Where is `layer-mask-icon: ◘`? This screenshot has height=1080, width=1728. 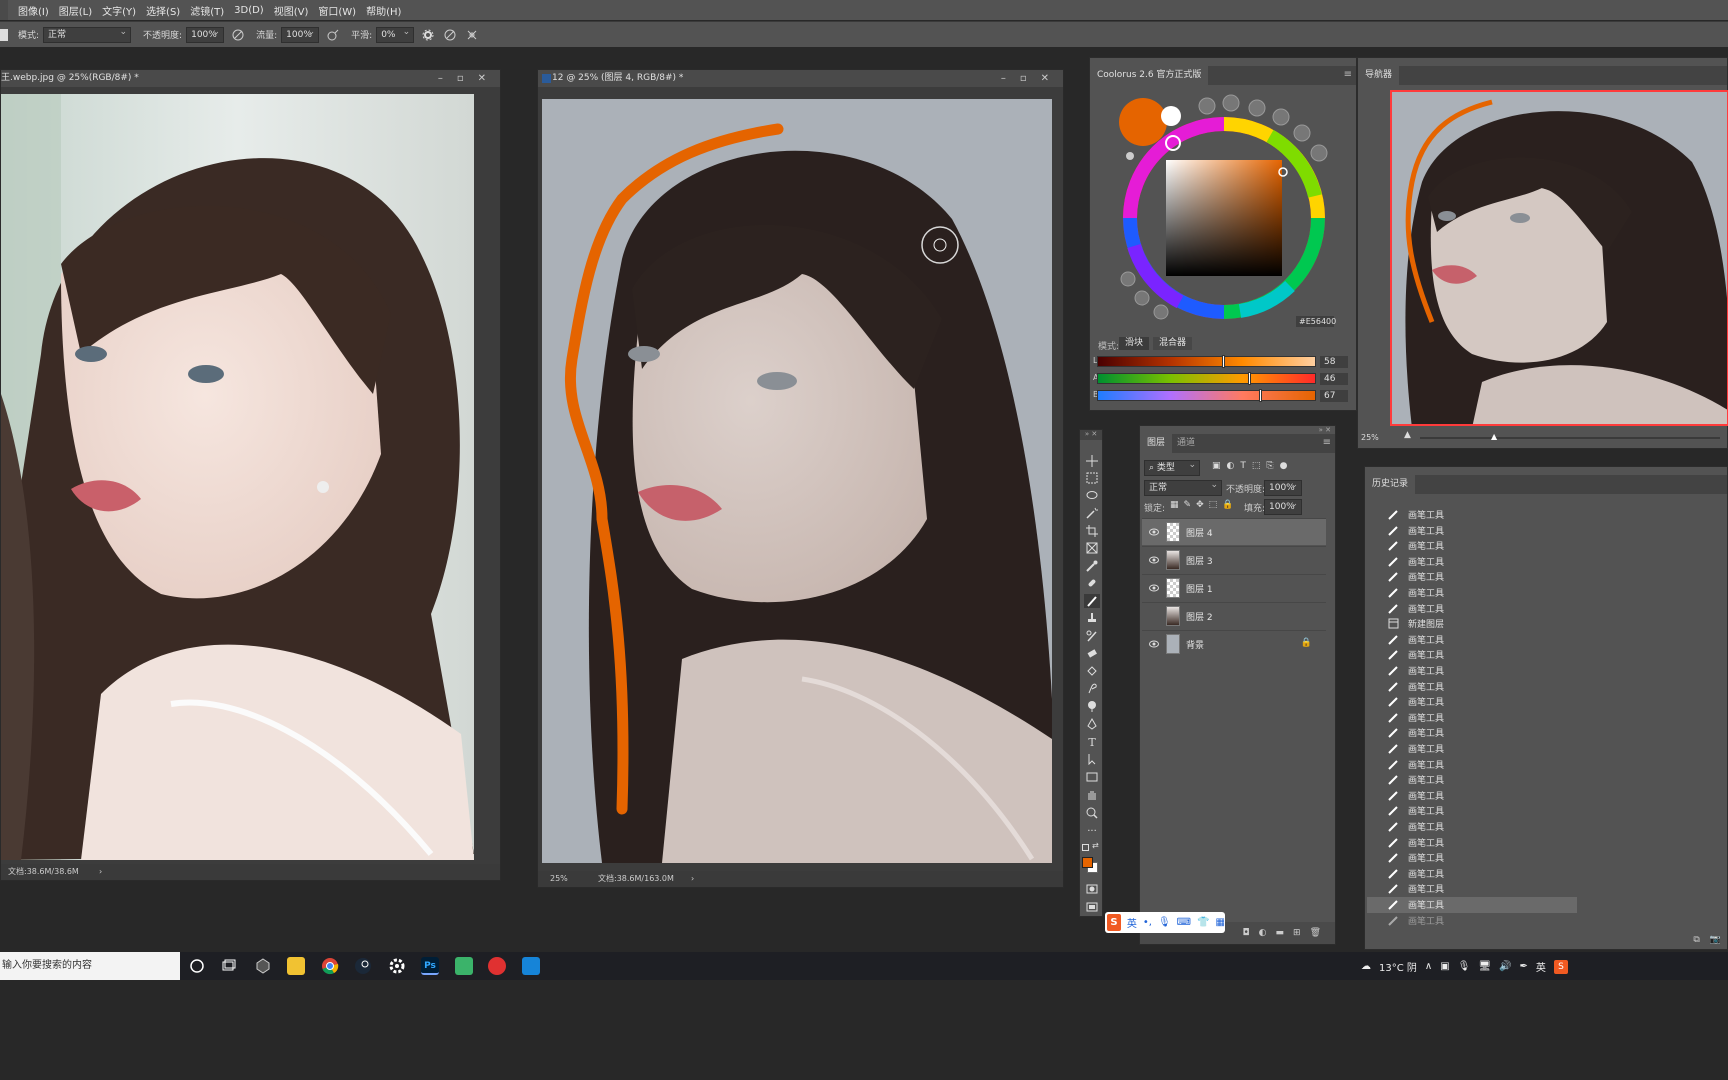 layer-mask-icon: ◘ is located at coordinates (1246, 933).